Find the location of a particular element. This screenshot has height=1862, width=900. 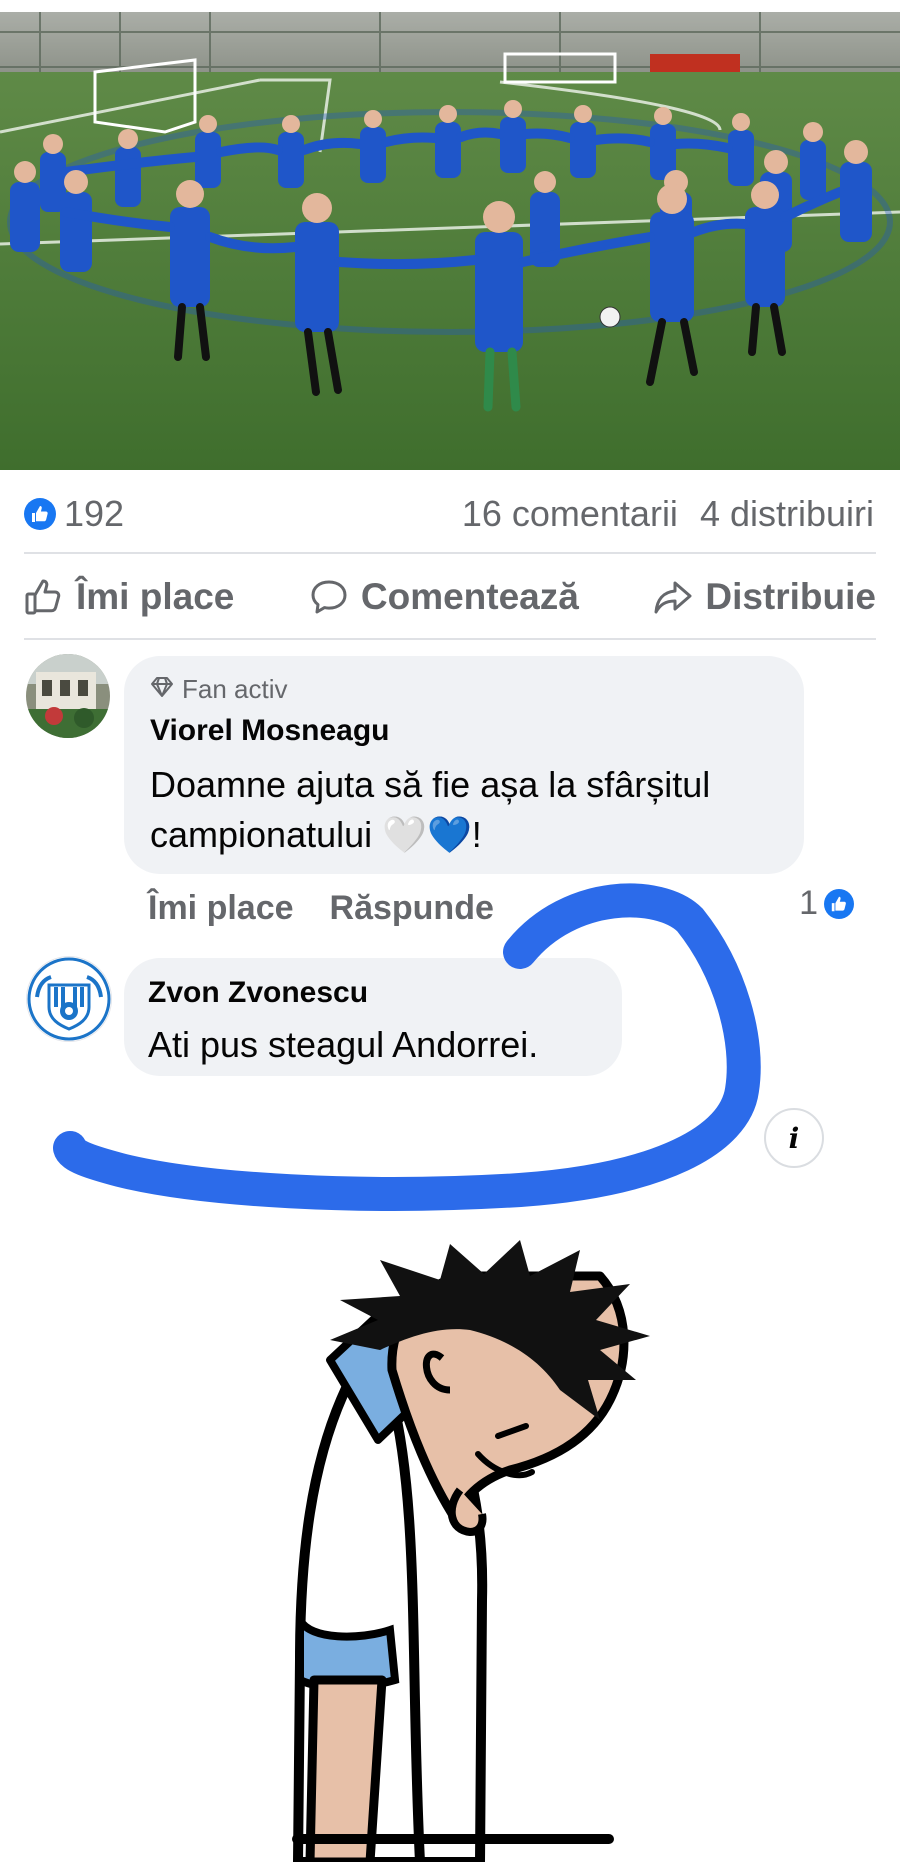

reaction-count: 192 is located at coordinates (94, 514).